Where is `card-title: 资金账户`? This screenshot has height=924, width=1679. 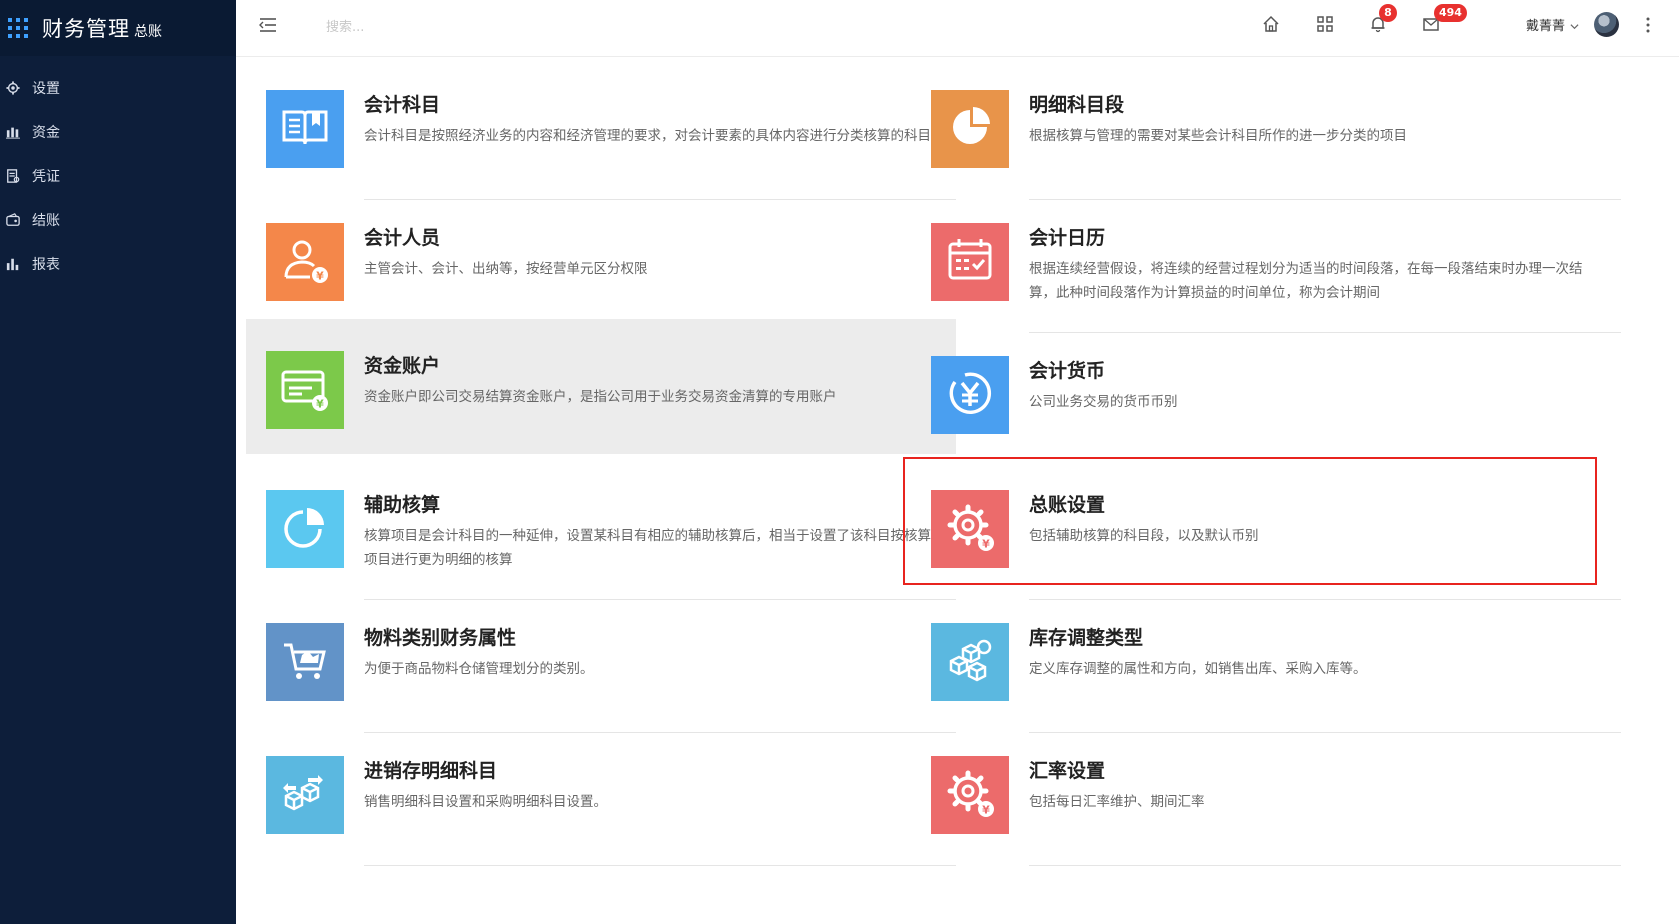
card-title: 资金账户 is located at coordinates (402, 366).